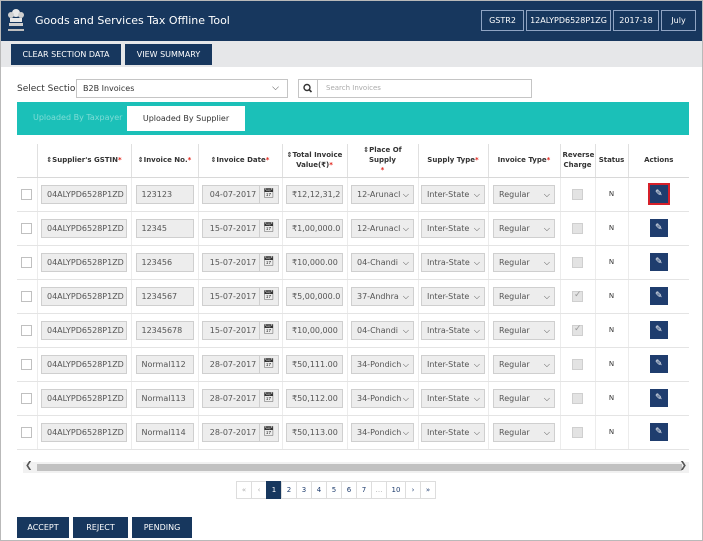 This screenshot has height=541, width=703. I want to click on scroll-left-icon: ❮, so click(29, 466).